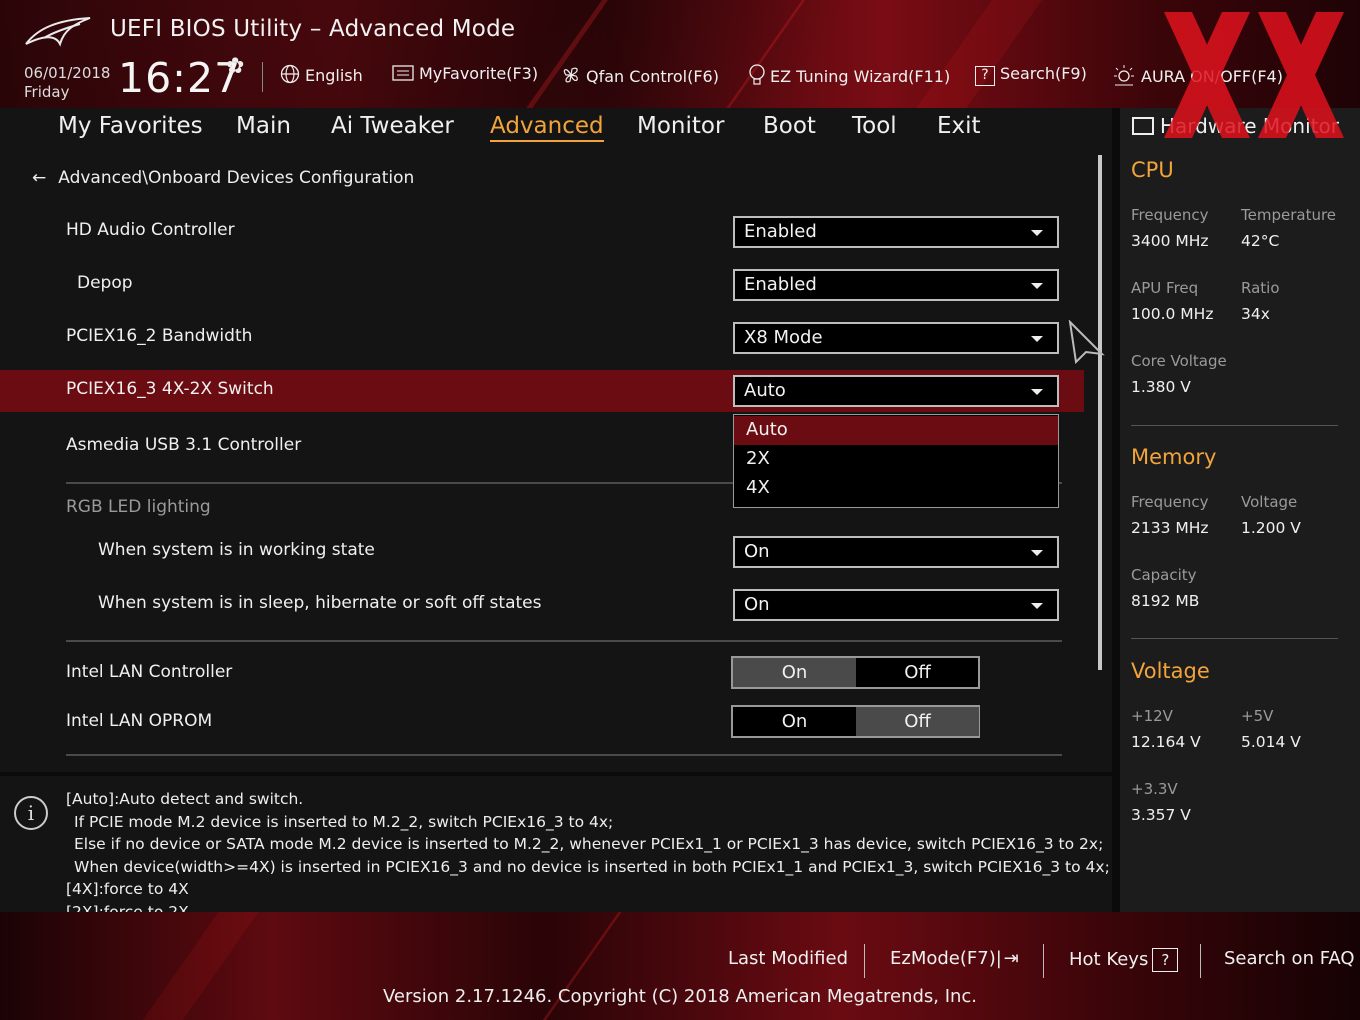 The image size is (1360, 1020). I want to click on cpu-frequency-value: 3400 MHz, so click(1170, 241).